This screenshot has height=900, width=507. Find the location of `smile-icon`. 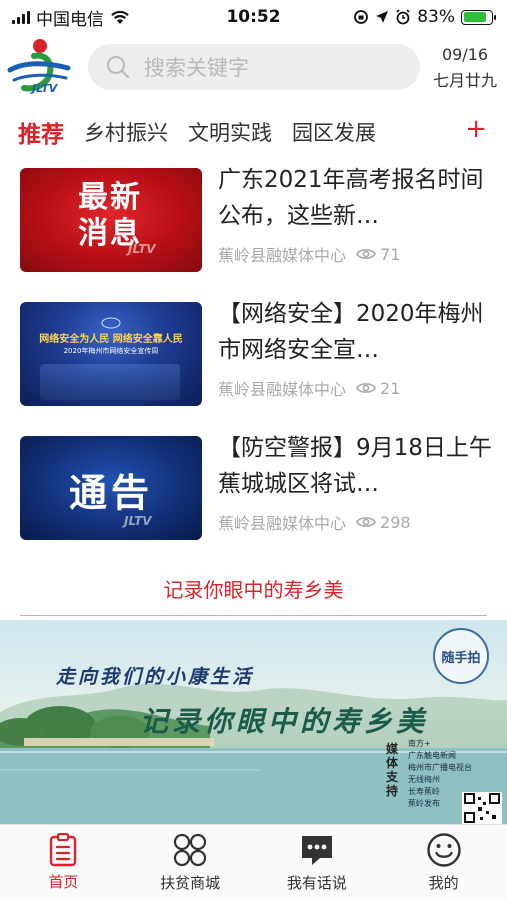

smile-icon is located at coordinates (443, 850).